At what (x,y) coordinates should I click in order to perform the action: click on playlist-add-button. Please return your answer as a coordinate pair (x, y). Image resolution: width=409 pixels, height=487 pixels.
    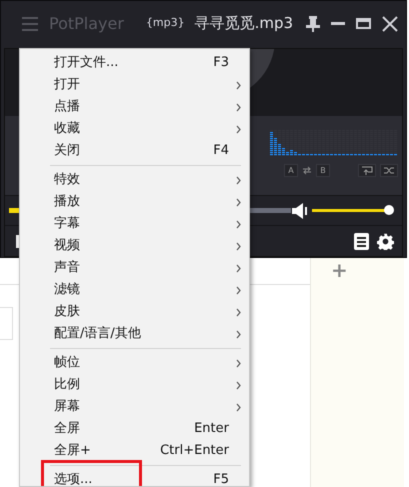
    Looking at the image, I should click on (367, 170).